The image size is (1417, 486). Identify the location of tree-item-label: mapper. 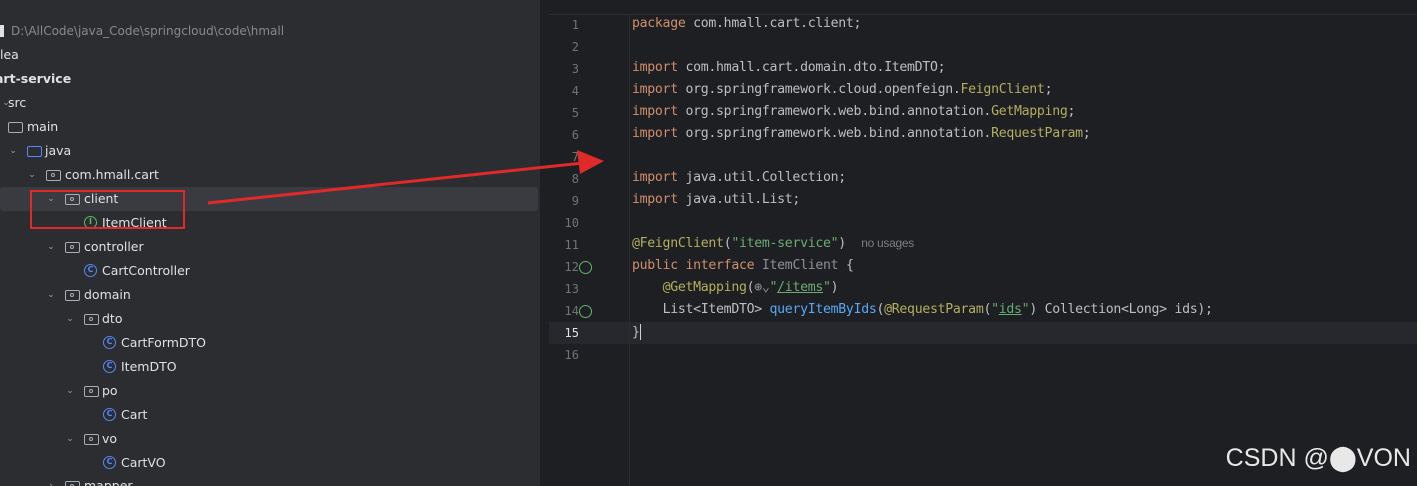
(108, 482).